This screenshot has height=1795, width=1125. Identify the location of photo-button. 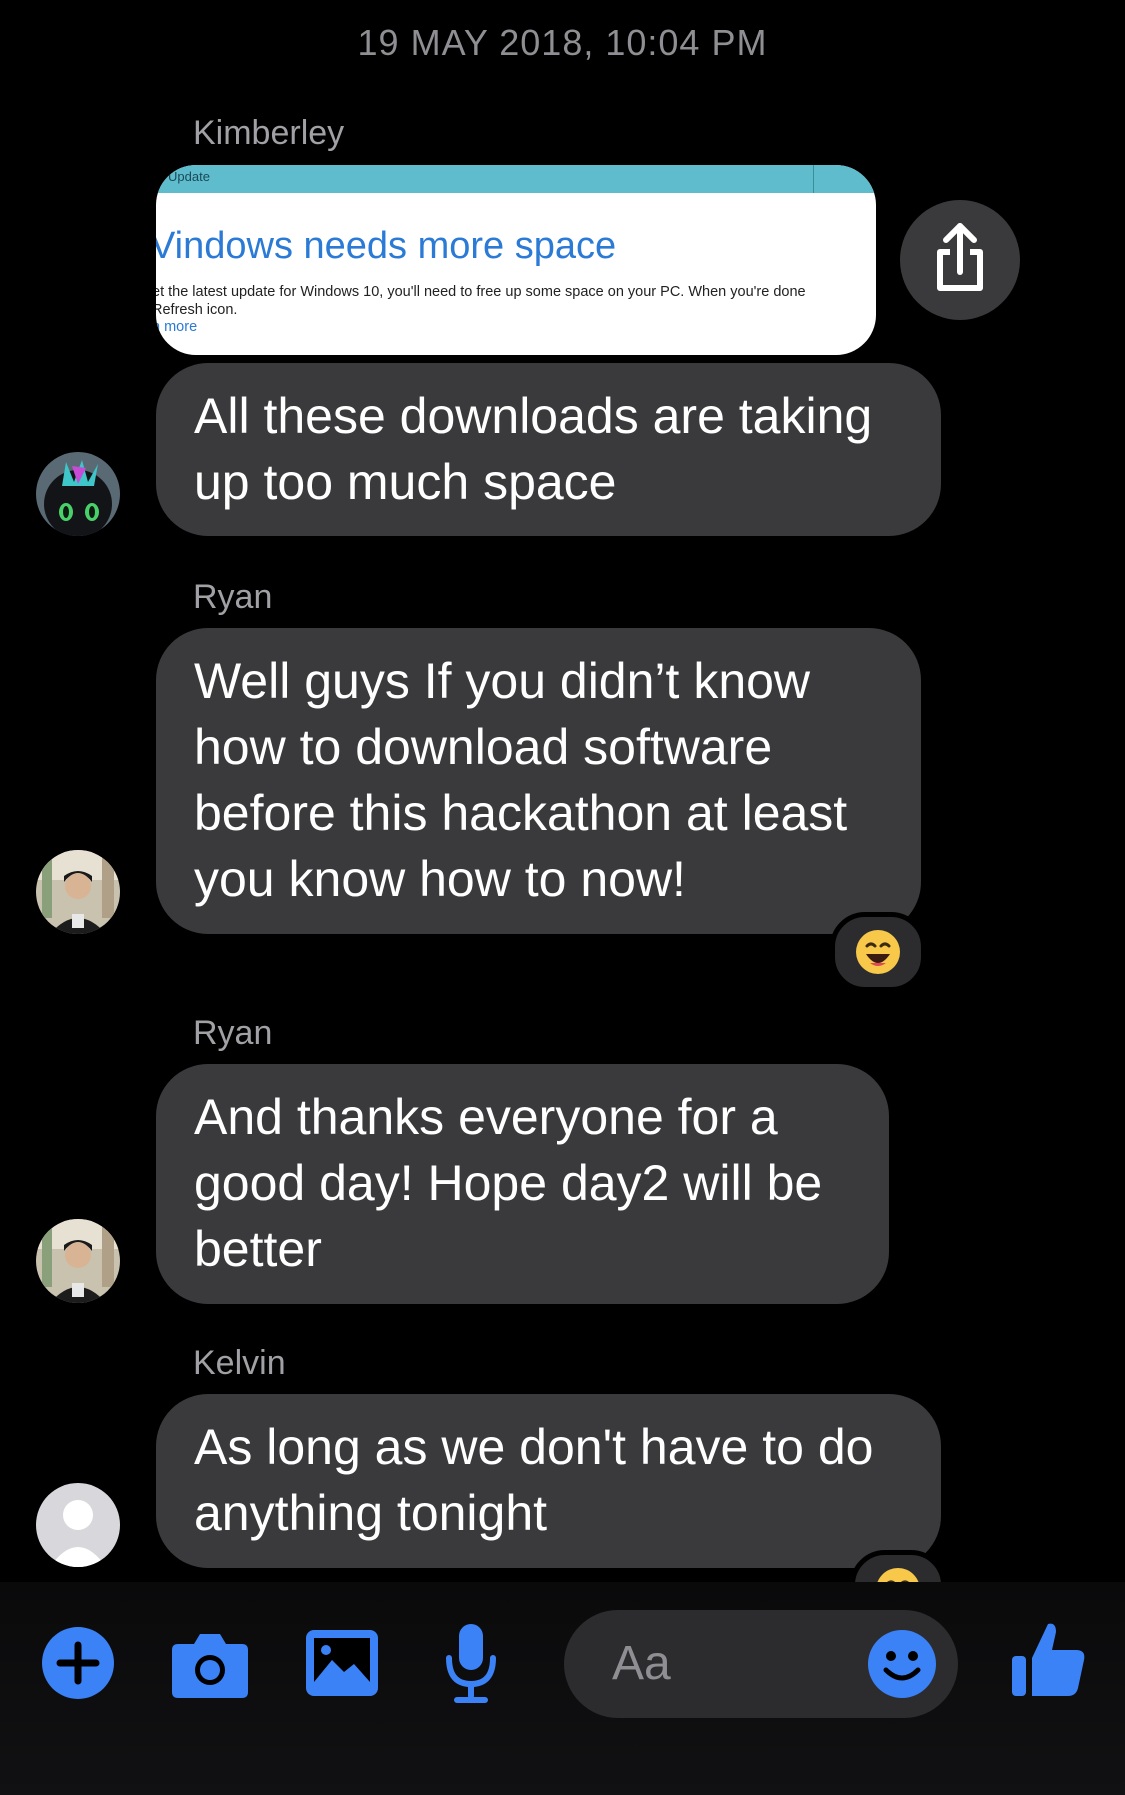
(342, 1665).